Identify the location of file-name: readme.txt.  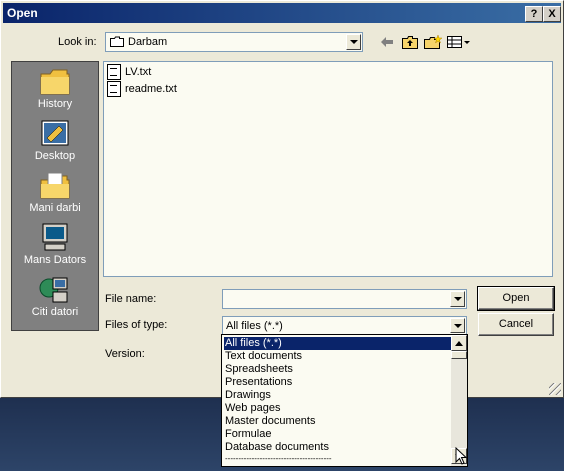
(151, 89).